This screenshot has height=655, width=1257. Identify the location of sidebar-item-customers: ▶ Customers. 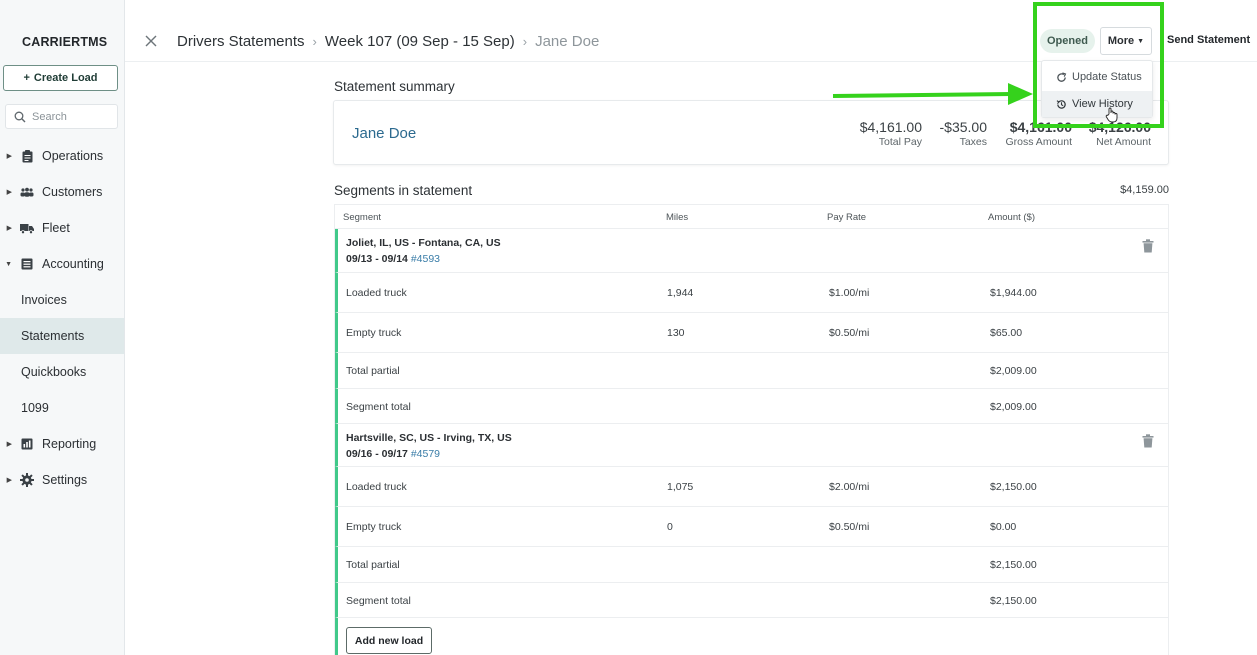
(62, 192).